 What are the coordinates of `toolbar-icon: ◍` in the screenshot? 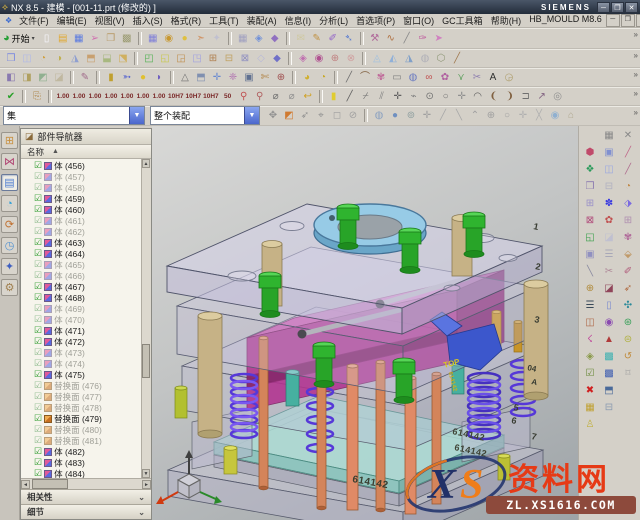 It's located at (413, 77).